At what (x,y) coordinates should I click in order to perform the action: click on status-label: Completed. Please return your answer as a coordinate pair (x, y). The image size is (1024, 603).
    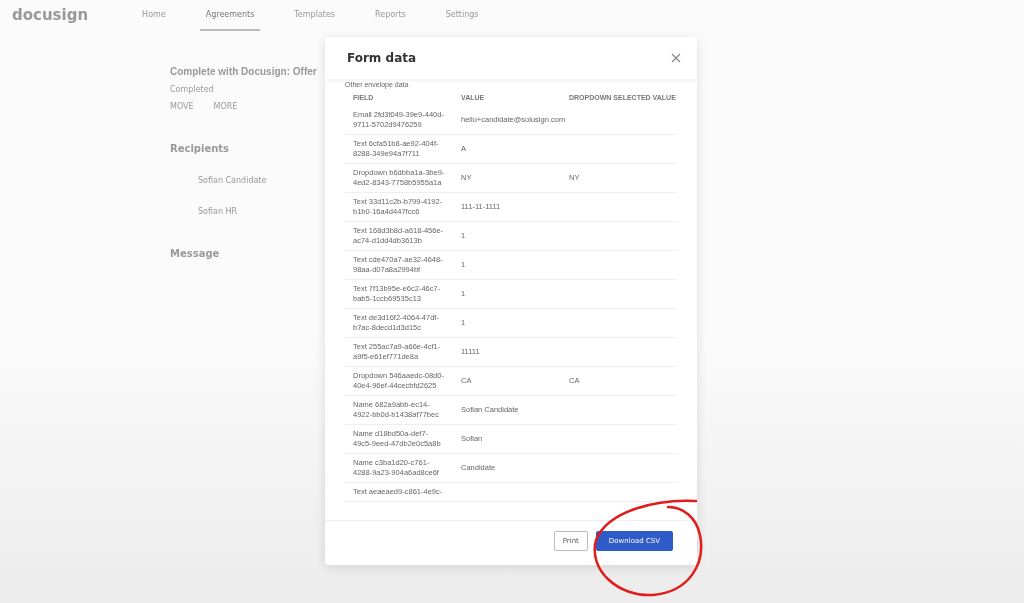
    Looking at the image, I should click on (192, 89).